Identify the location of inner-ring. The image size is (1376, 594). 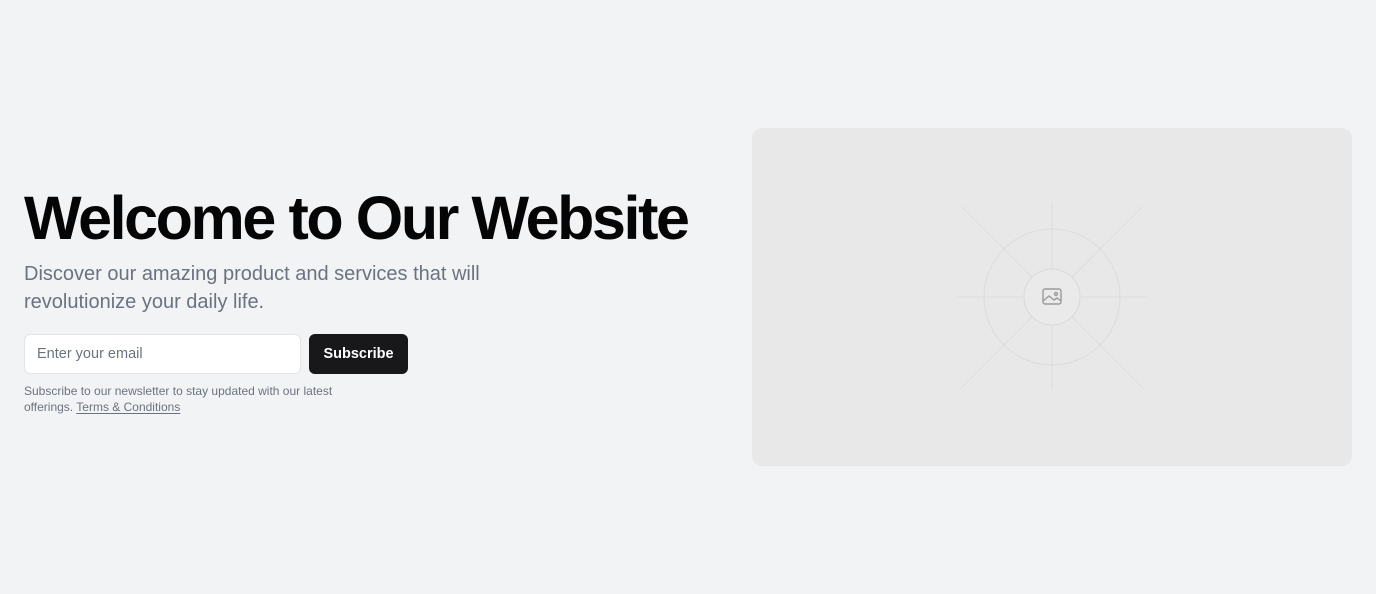
(1052, 297).